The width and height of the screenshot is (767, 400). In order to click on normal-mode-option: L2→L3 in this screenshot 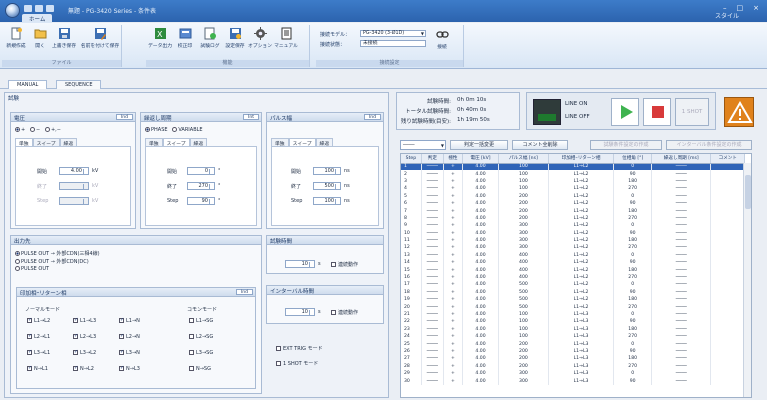, I will do `click(84, 336)`.